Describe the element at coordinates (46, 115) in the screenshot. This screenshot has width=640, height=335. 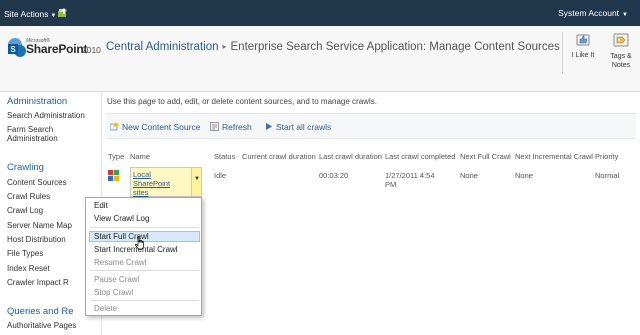
I see `nav-item-search-administration: Search Administration` at that location.